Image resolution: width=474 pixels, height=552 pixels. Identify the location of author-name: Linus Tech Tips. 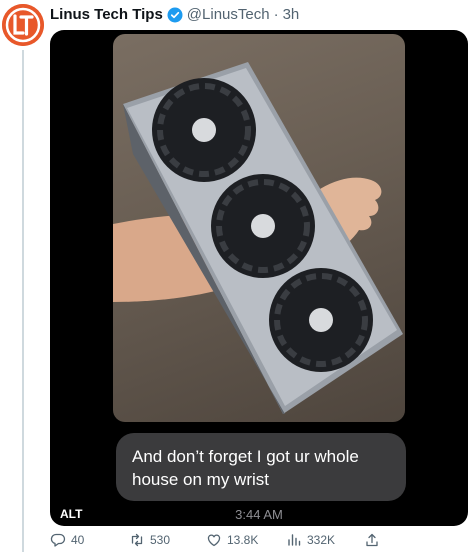
(106, 14).